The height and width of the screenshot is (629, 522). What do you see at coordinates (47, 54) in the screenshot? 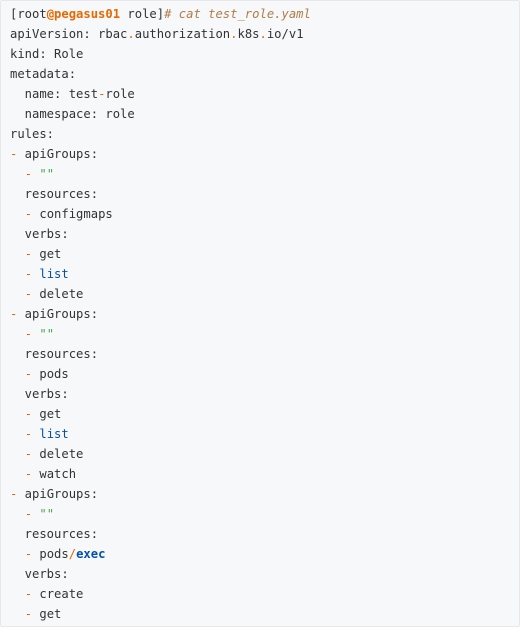
I see `kind-line: kind: Role` at bounding box center [47, 54].